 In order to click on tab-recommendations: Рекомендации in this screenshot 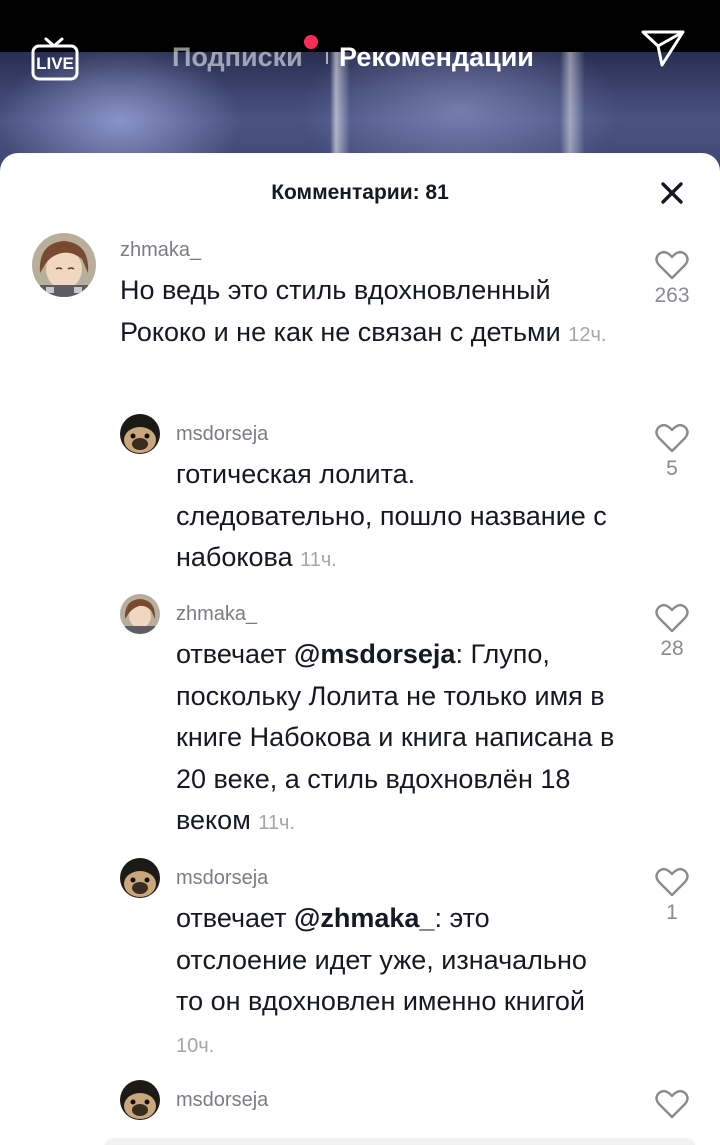, I will do `click(436, 57)`.